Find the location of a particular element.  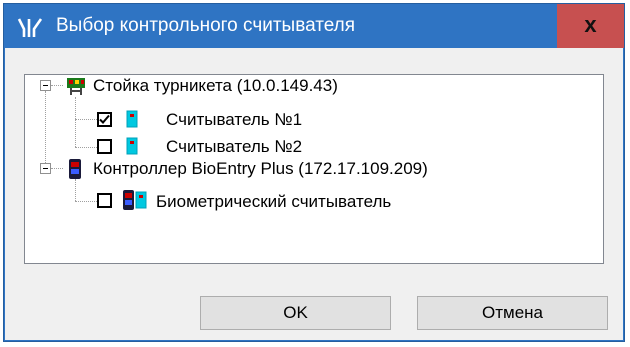

title-bar: Выбор контрольного считывателя x is located at coordinates (314, 26).